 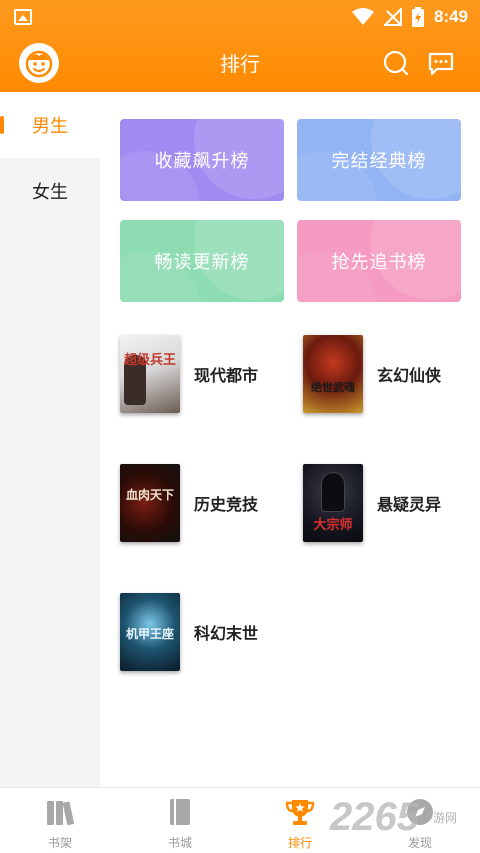 What do you see at coordinates (180, 812) in the screenshot?
I see `book-icon` at bounding box center [180, 812].